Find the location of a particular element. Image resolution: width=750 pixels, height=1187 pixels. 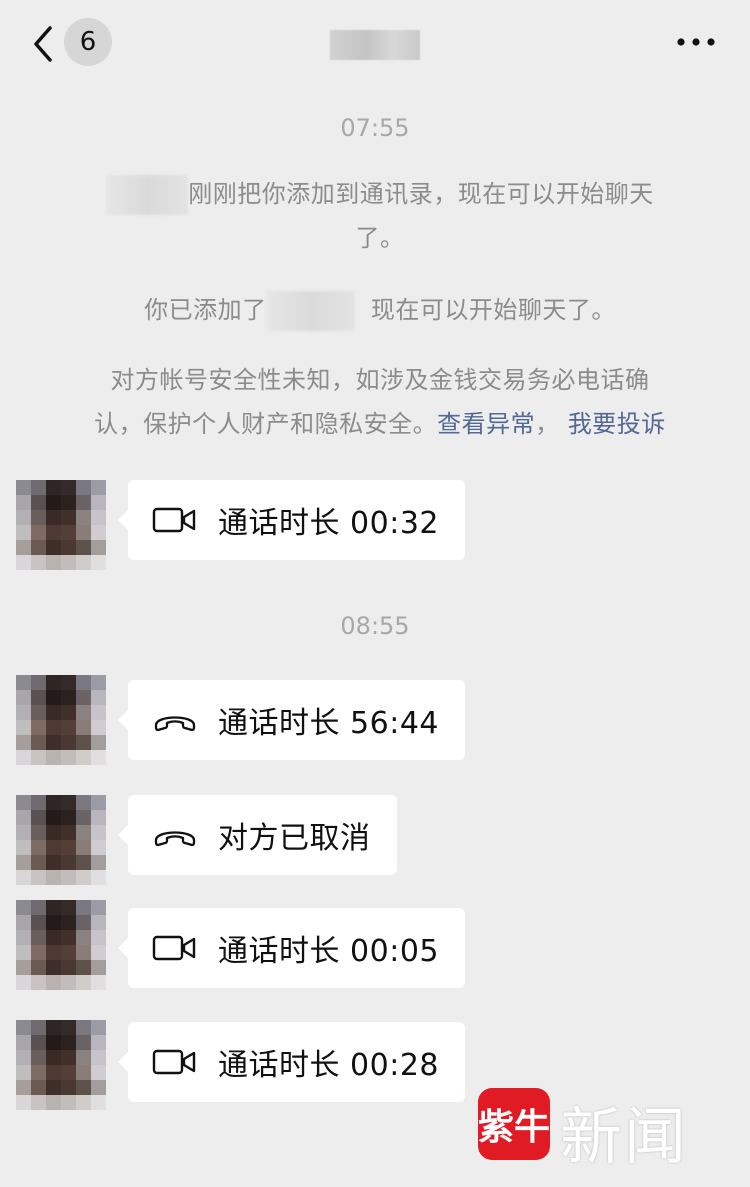

call-record-bubble: 通话时长 56:44 is located at coordinates (291, 720).